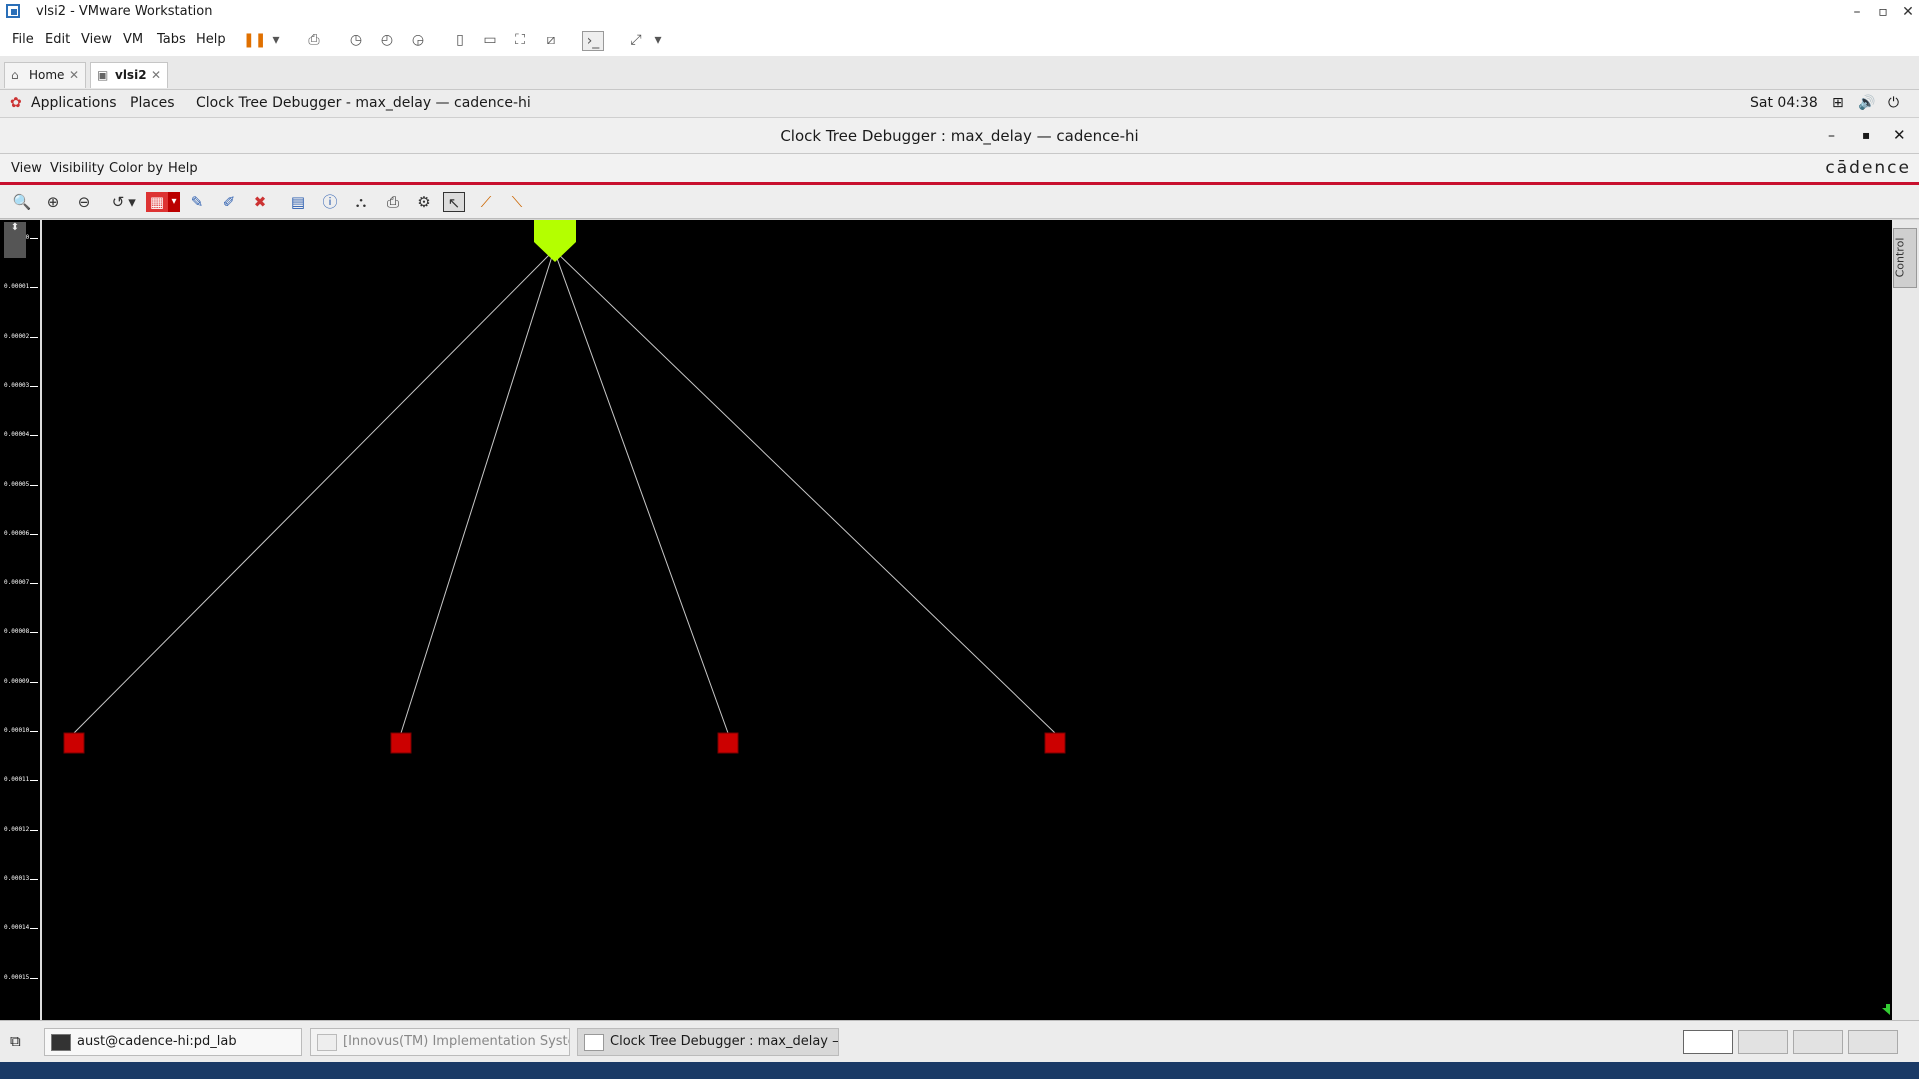  I want to click on app-menu-visibility: Visibility, so click(77, 168).